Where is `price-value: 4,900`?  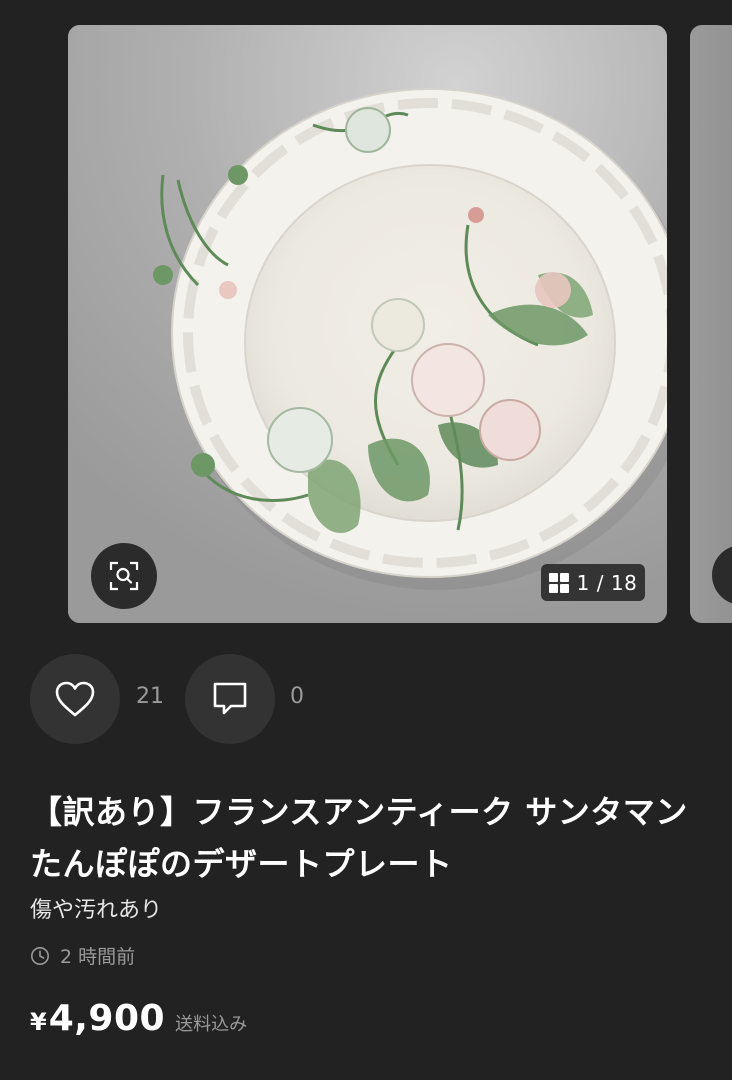 price-value: 4,900 is located at coordinates (107, 1018).